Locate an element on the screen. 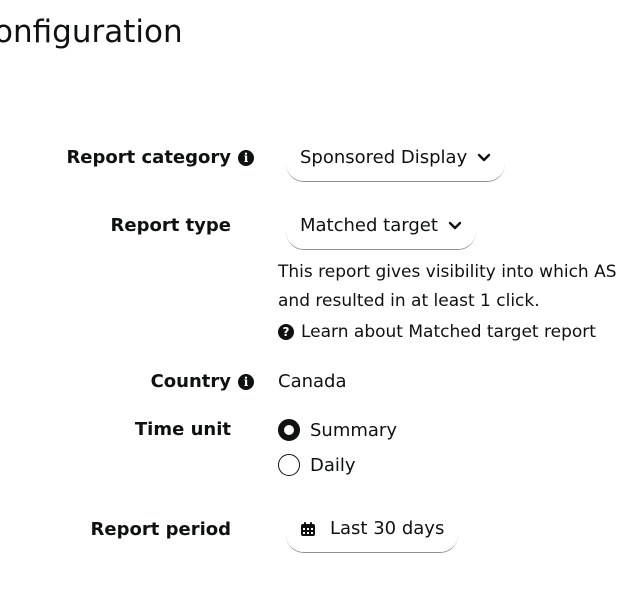  time-unit-label: Time unit is located at coordinates (182, 429).